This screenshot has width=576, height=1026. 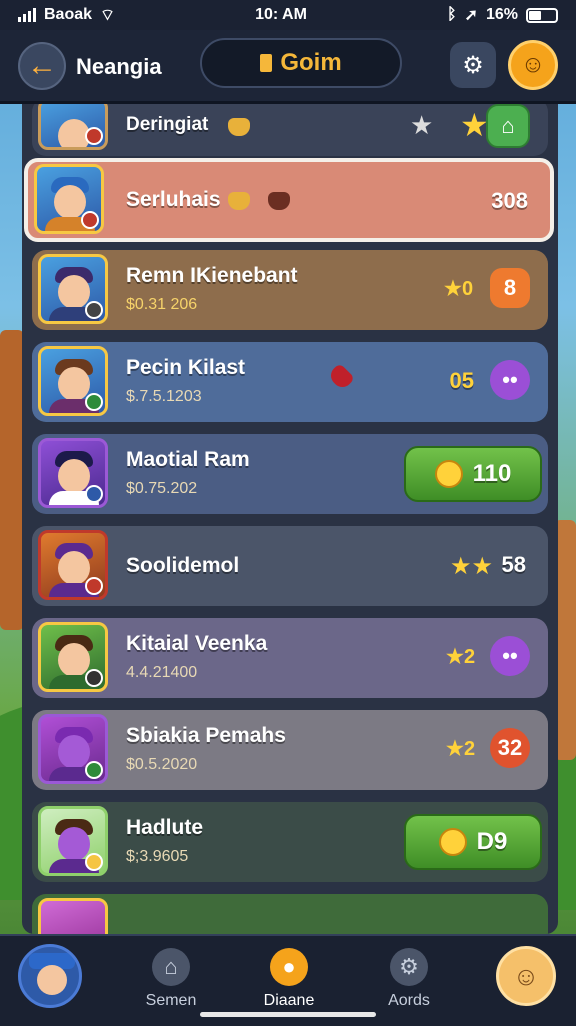 I want to click on nav-home-label: Semen, so click(x=171, y=1000).